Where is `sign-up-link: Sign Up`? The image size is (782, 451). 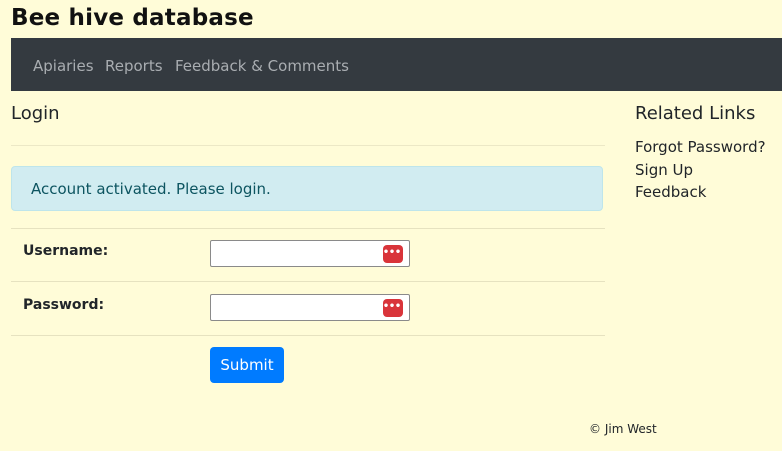 sign-up-link: Sign Up is located at coordinates (664, 170).